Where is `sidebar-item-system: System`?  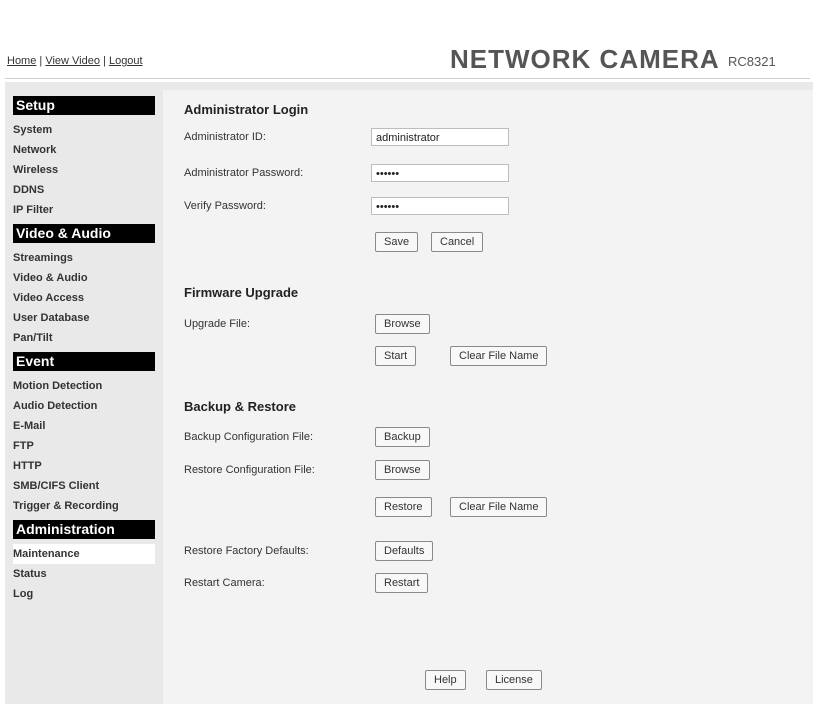
sidebar-item-system: System is located at coordinates (84, 130).